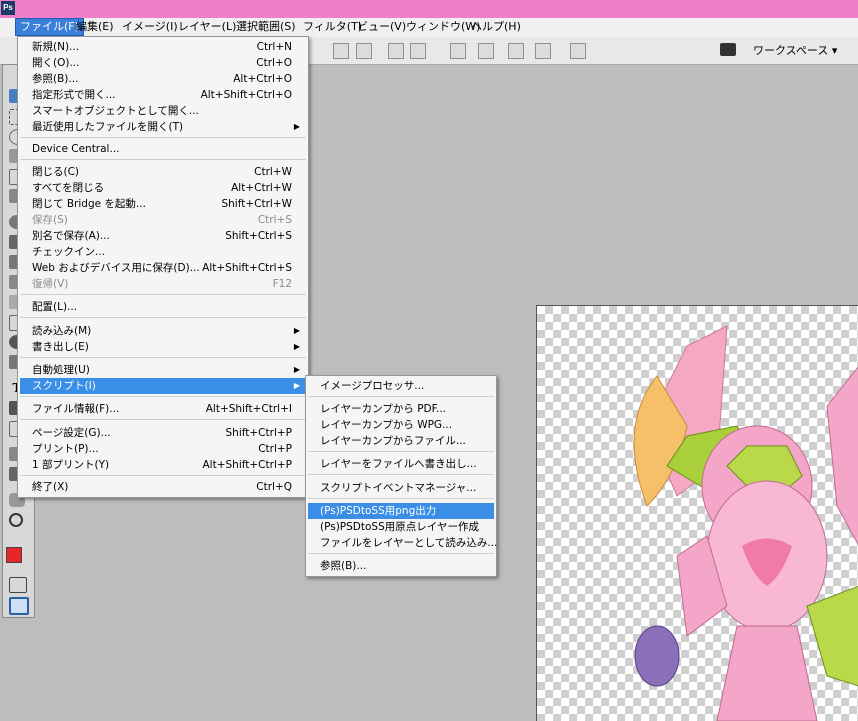  I want to click on menu-item-file-info: ファイル情報(F)... Alt+Shift+Ctrl+I, so click(163, 409).